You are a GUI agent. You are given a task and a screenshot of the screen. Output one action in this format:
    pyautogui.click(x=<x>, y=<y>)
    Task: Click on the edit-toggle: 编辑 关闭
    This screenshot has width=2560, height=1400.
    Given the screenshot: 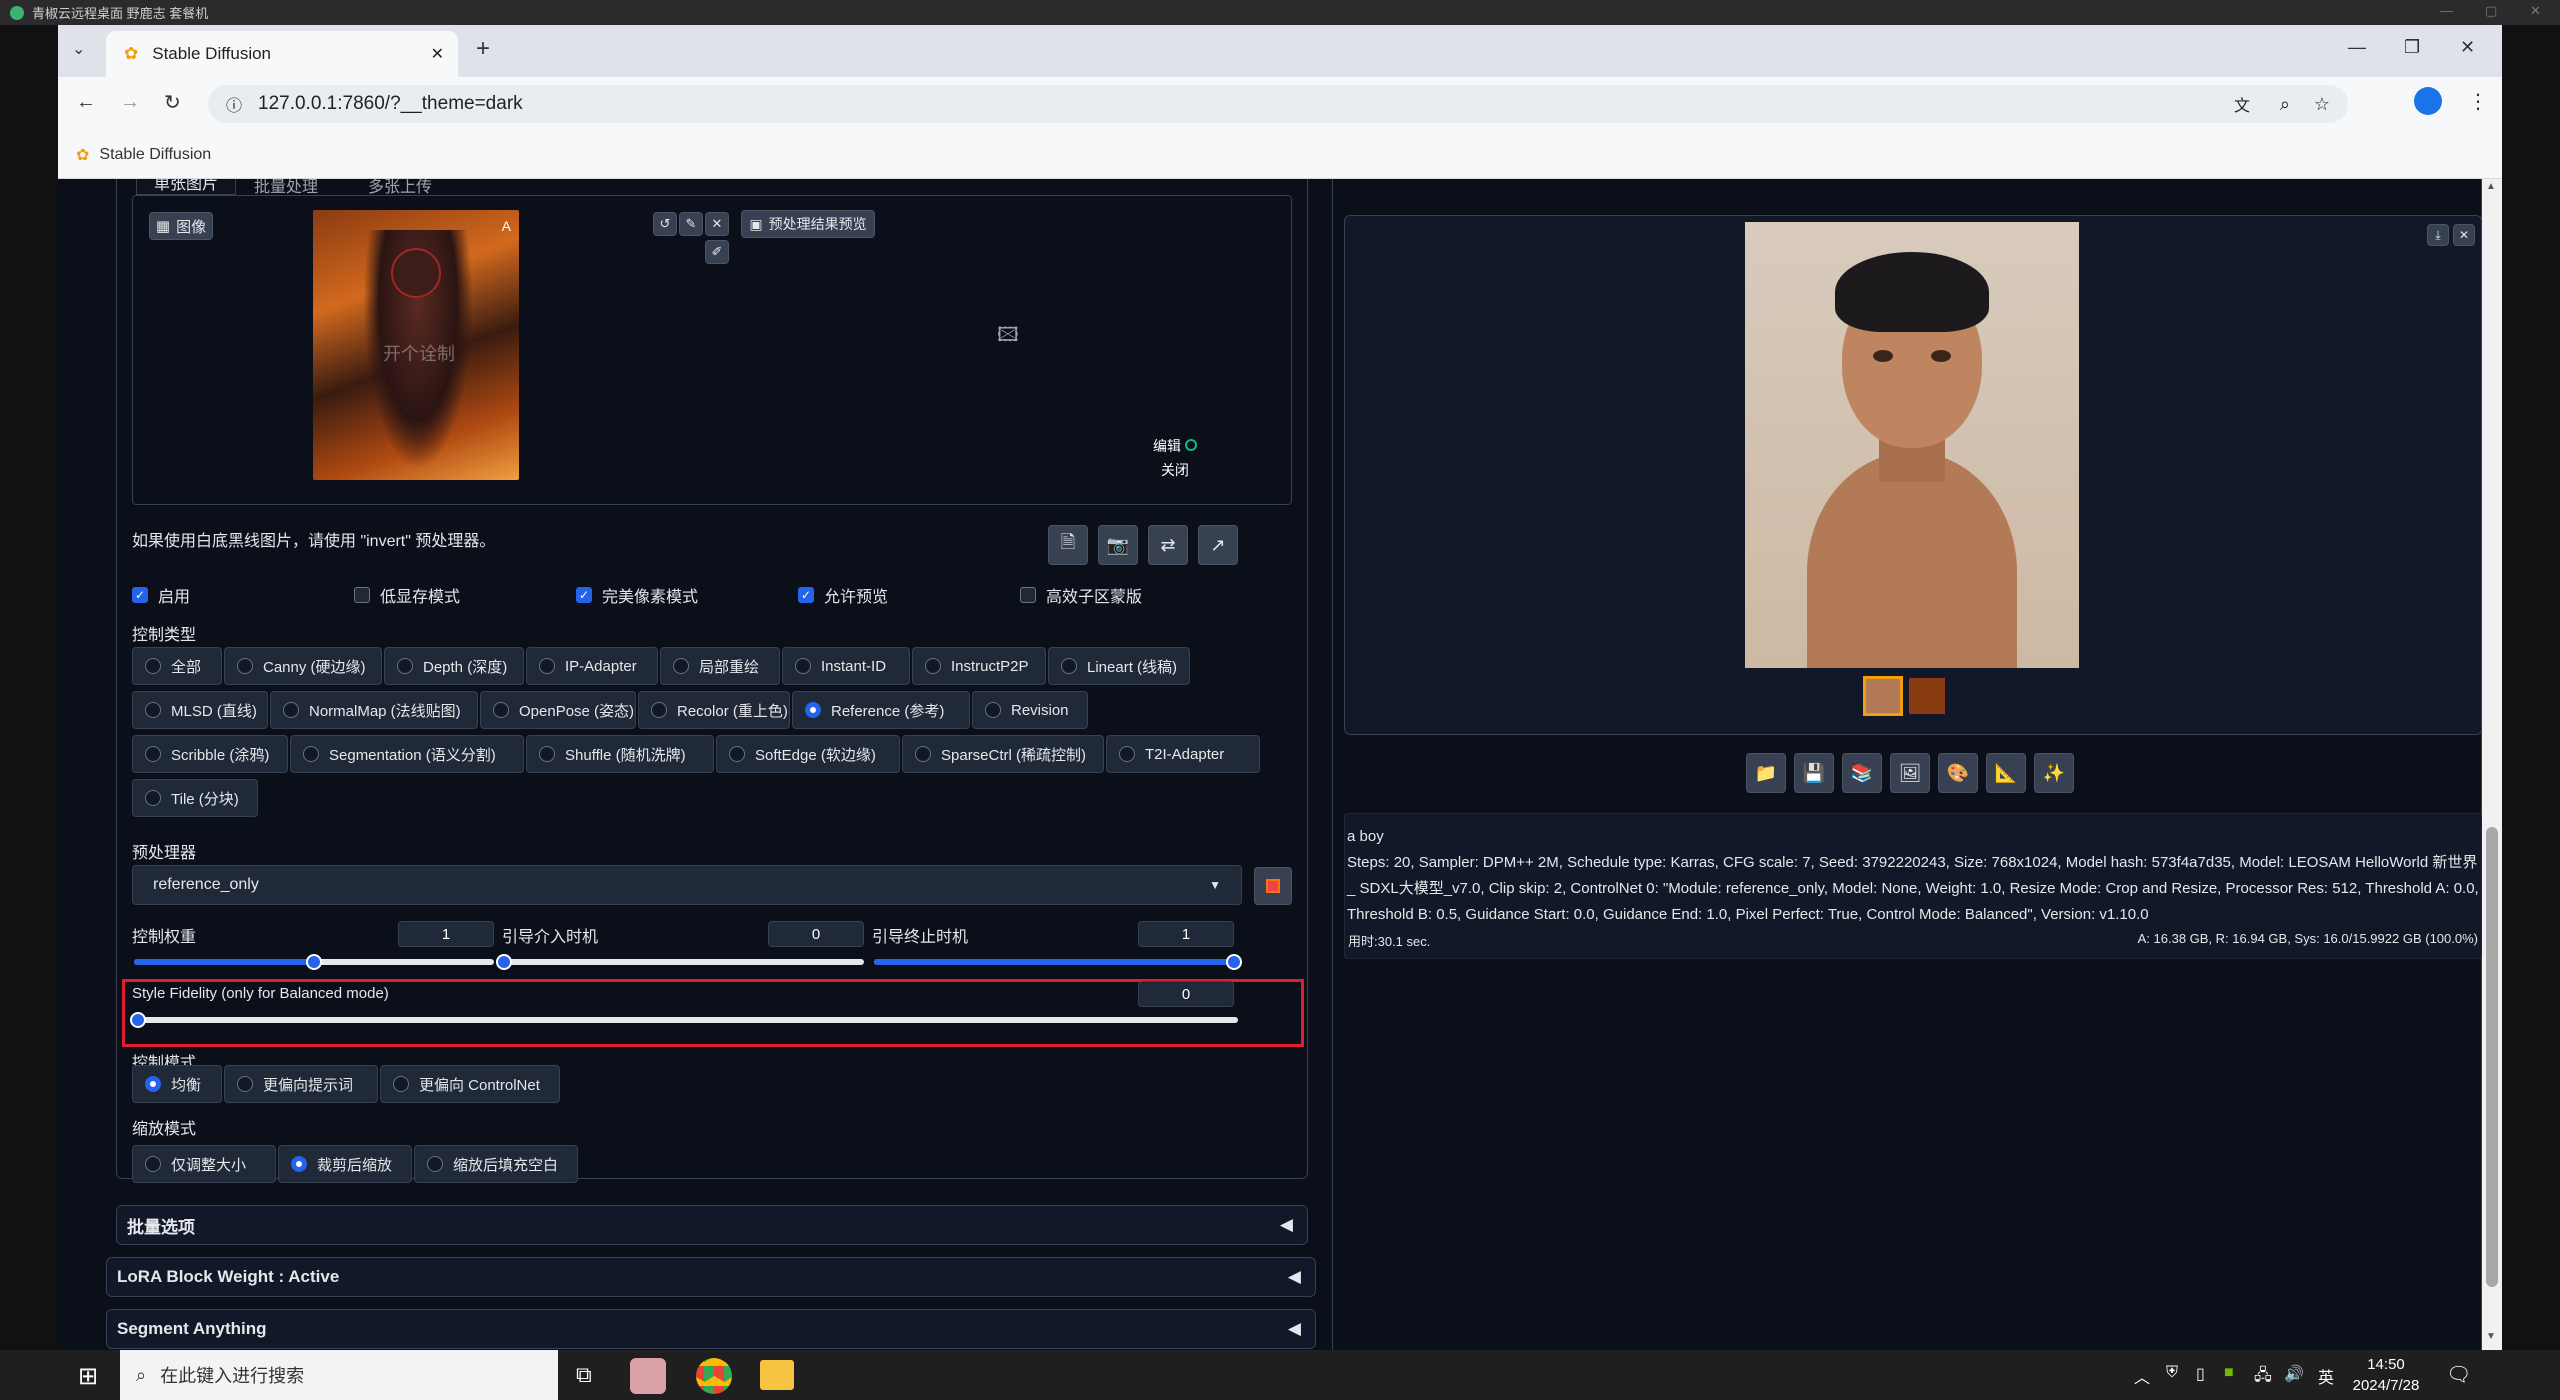 What is the action you would take?
    pyautogui.click(x=1175, y=458)
    